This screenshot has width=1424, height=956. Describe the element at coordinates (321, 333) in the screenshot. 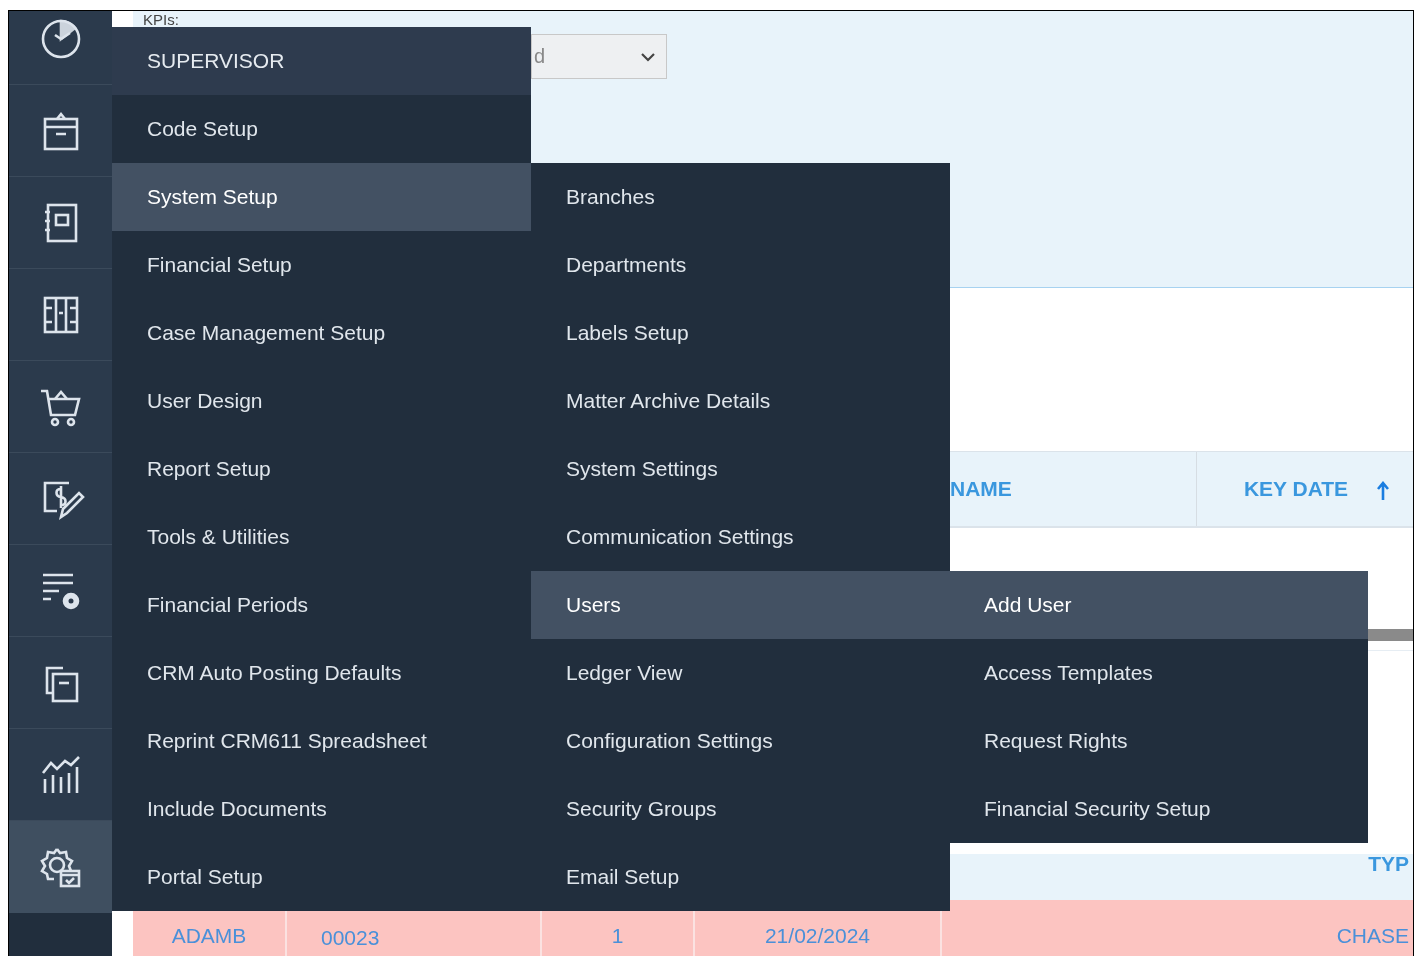

I see `menu-item: Case Management Setup` at that location.